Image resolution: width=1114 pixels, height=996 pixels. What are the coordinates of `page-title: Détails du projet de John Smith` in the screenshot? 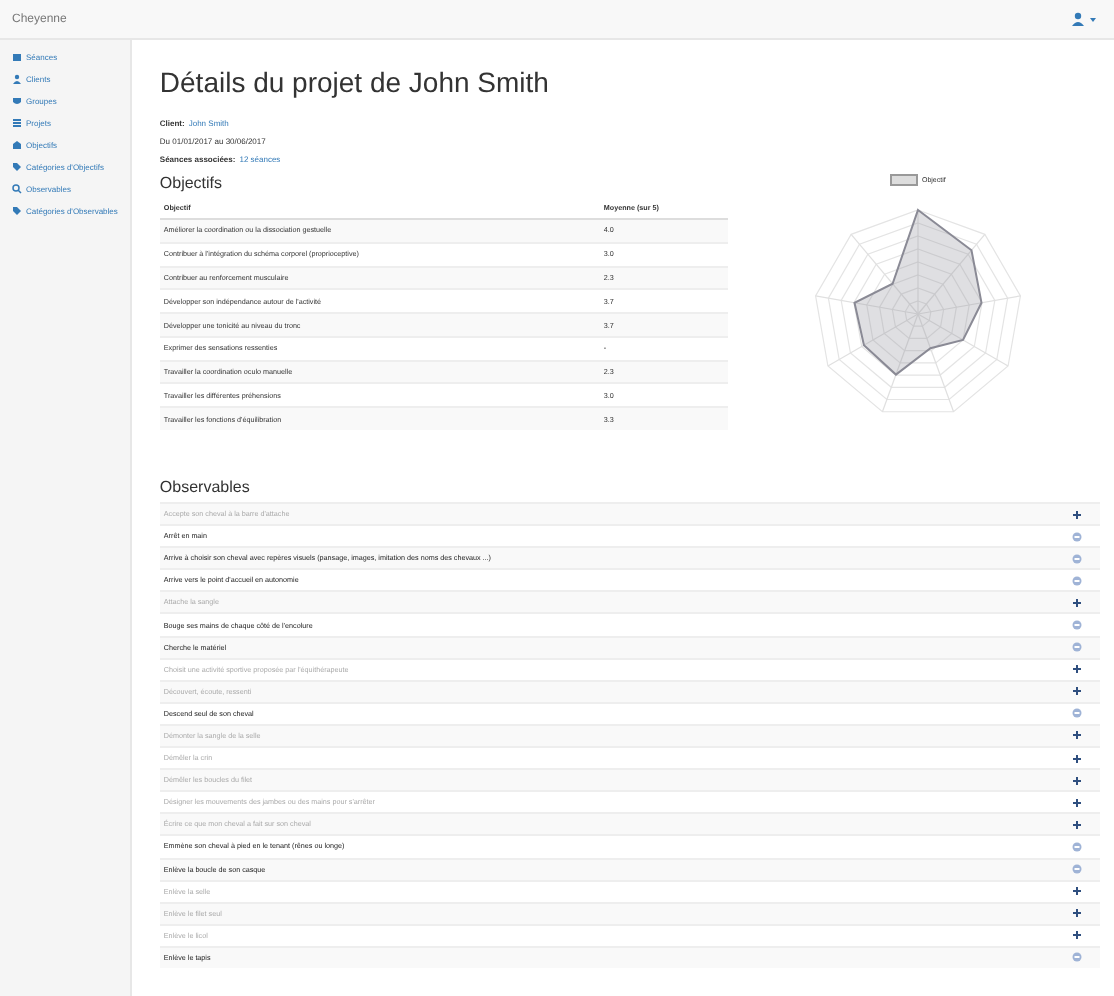 It's located at (355, 82).